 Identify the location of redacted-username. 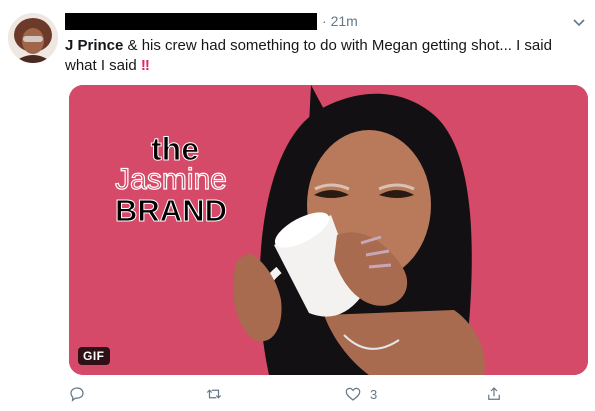
(191, 21).